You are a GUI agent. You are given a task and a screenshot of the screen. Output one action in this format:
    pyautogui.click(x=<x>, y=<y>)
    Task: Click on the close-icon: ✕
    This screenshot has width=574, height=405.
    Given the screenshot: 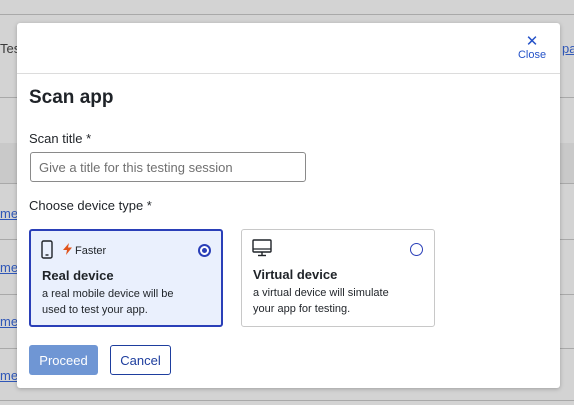 What is the action you would take?
    pyautogui.click(x=532, y=41)
    